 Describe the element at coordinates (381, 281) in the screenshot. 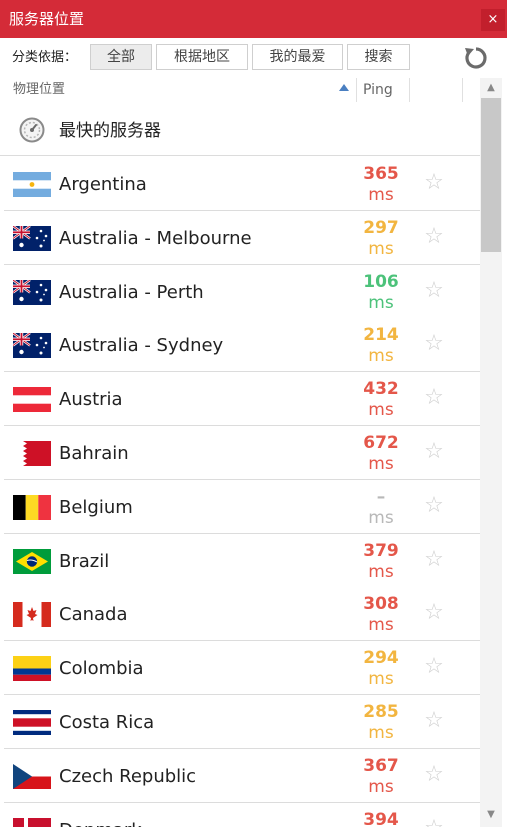

I see `ping-value: 106` at that location.